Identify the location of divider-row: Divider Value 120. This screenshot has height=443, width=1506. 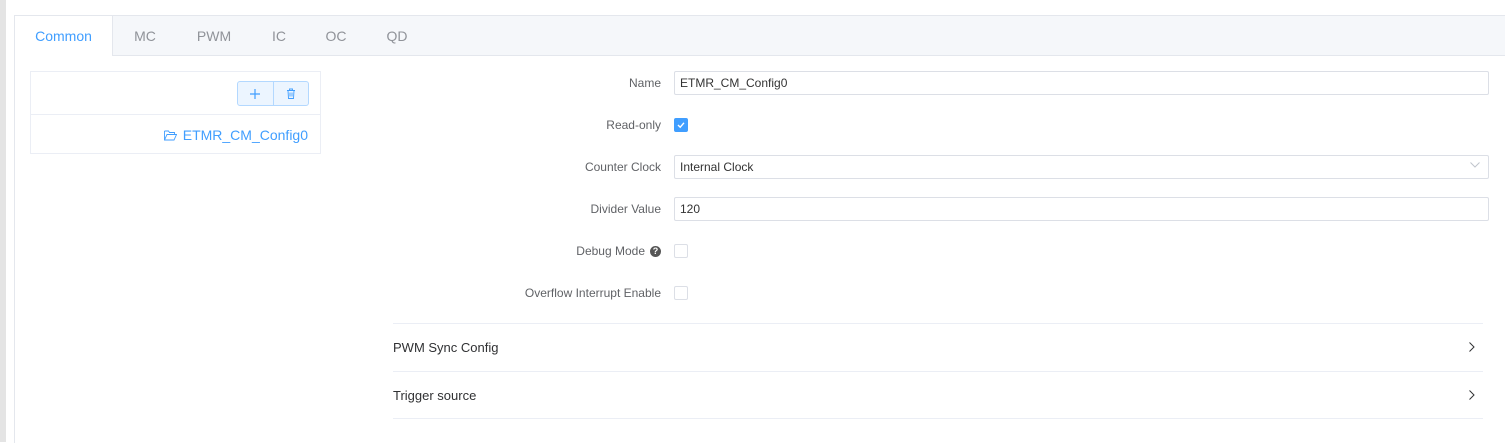
(760, 209).